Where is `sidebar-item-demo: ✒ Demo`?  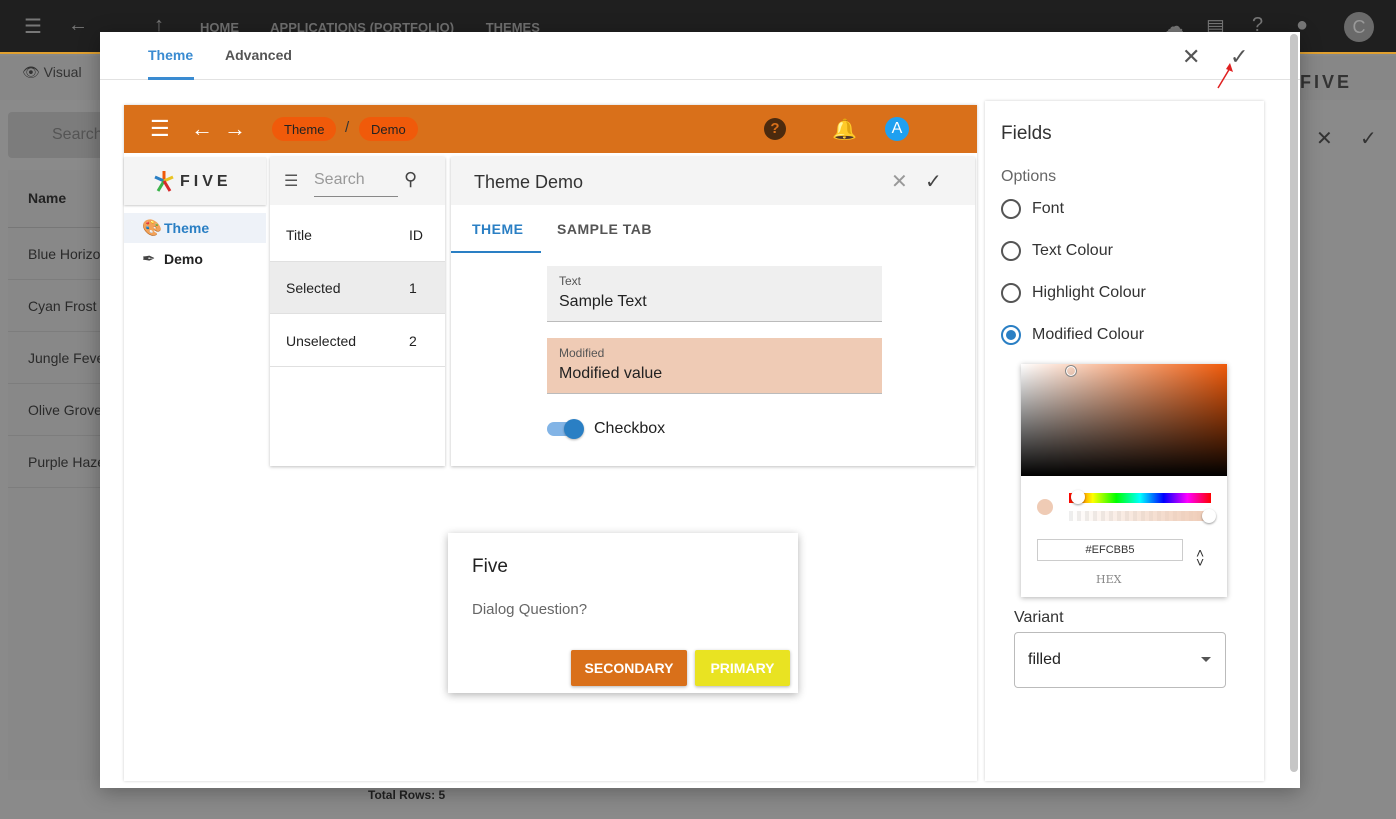
sidebar-item-demo: ✒ Demo is located at coordinates (195, 259).